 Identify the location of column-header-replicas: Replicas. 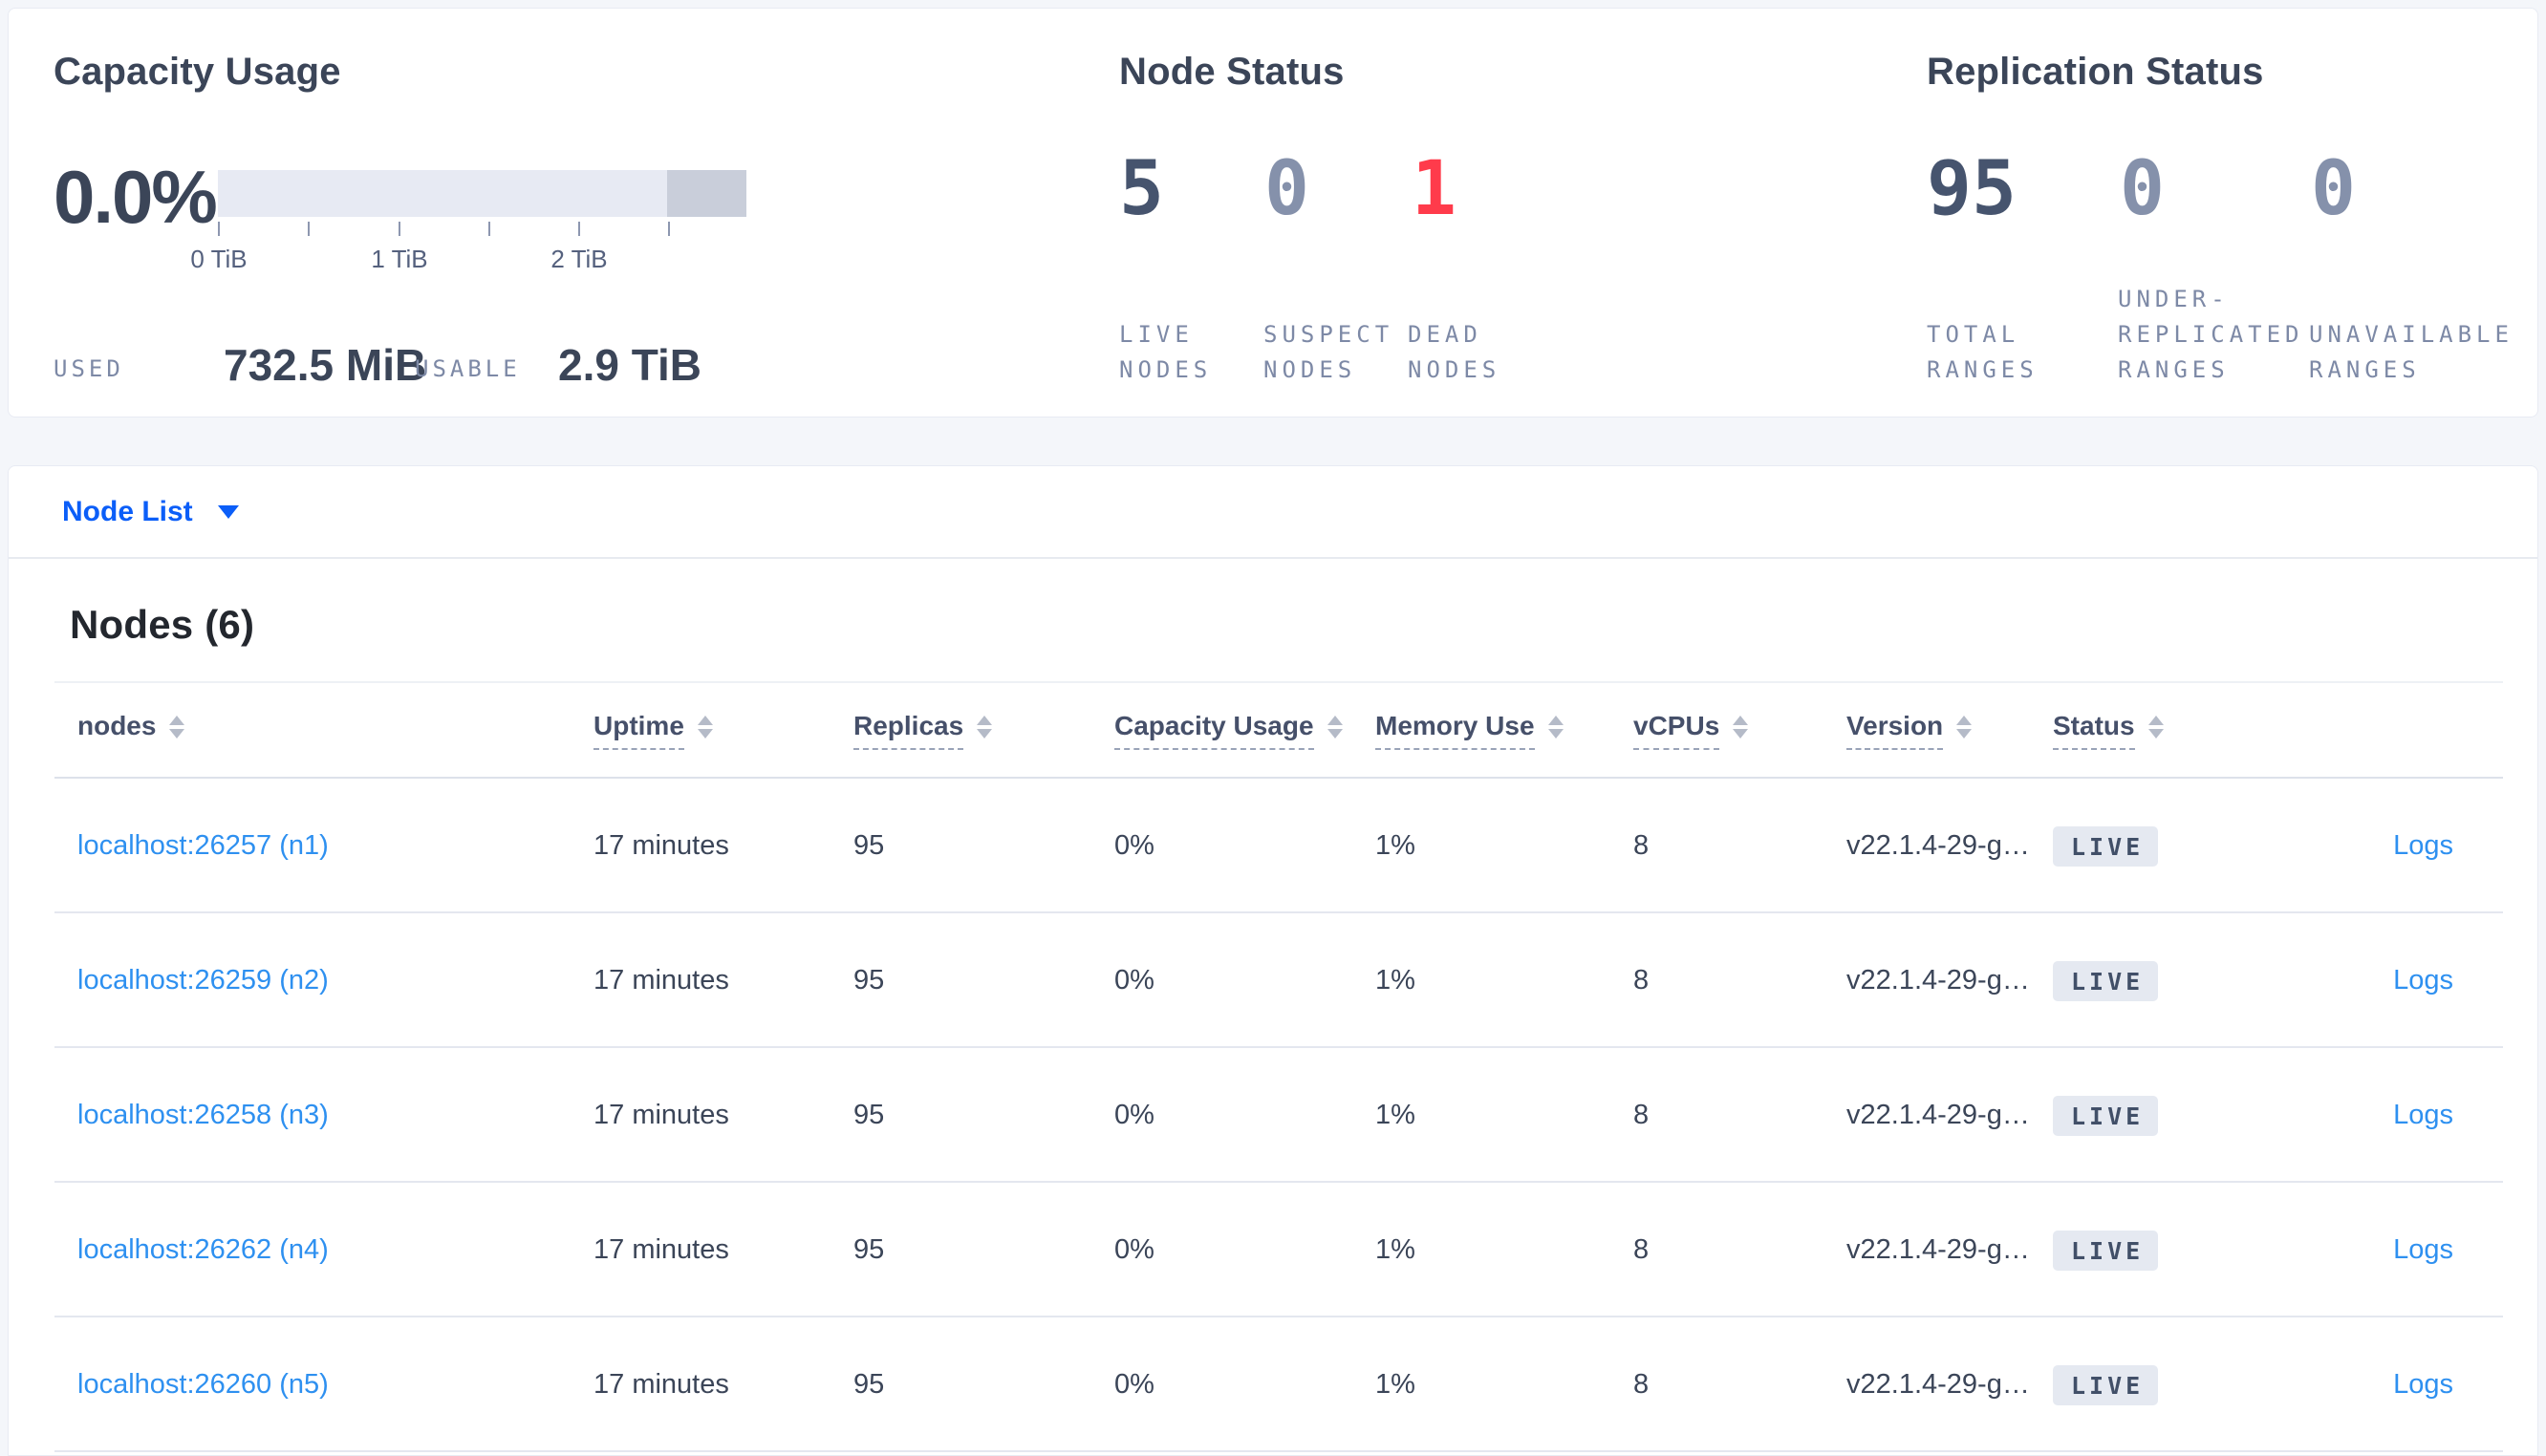
(983, 730).